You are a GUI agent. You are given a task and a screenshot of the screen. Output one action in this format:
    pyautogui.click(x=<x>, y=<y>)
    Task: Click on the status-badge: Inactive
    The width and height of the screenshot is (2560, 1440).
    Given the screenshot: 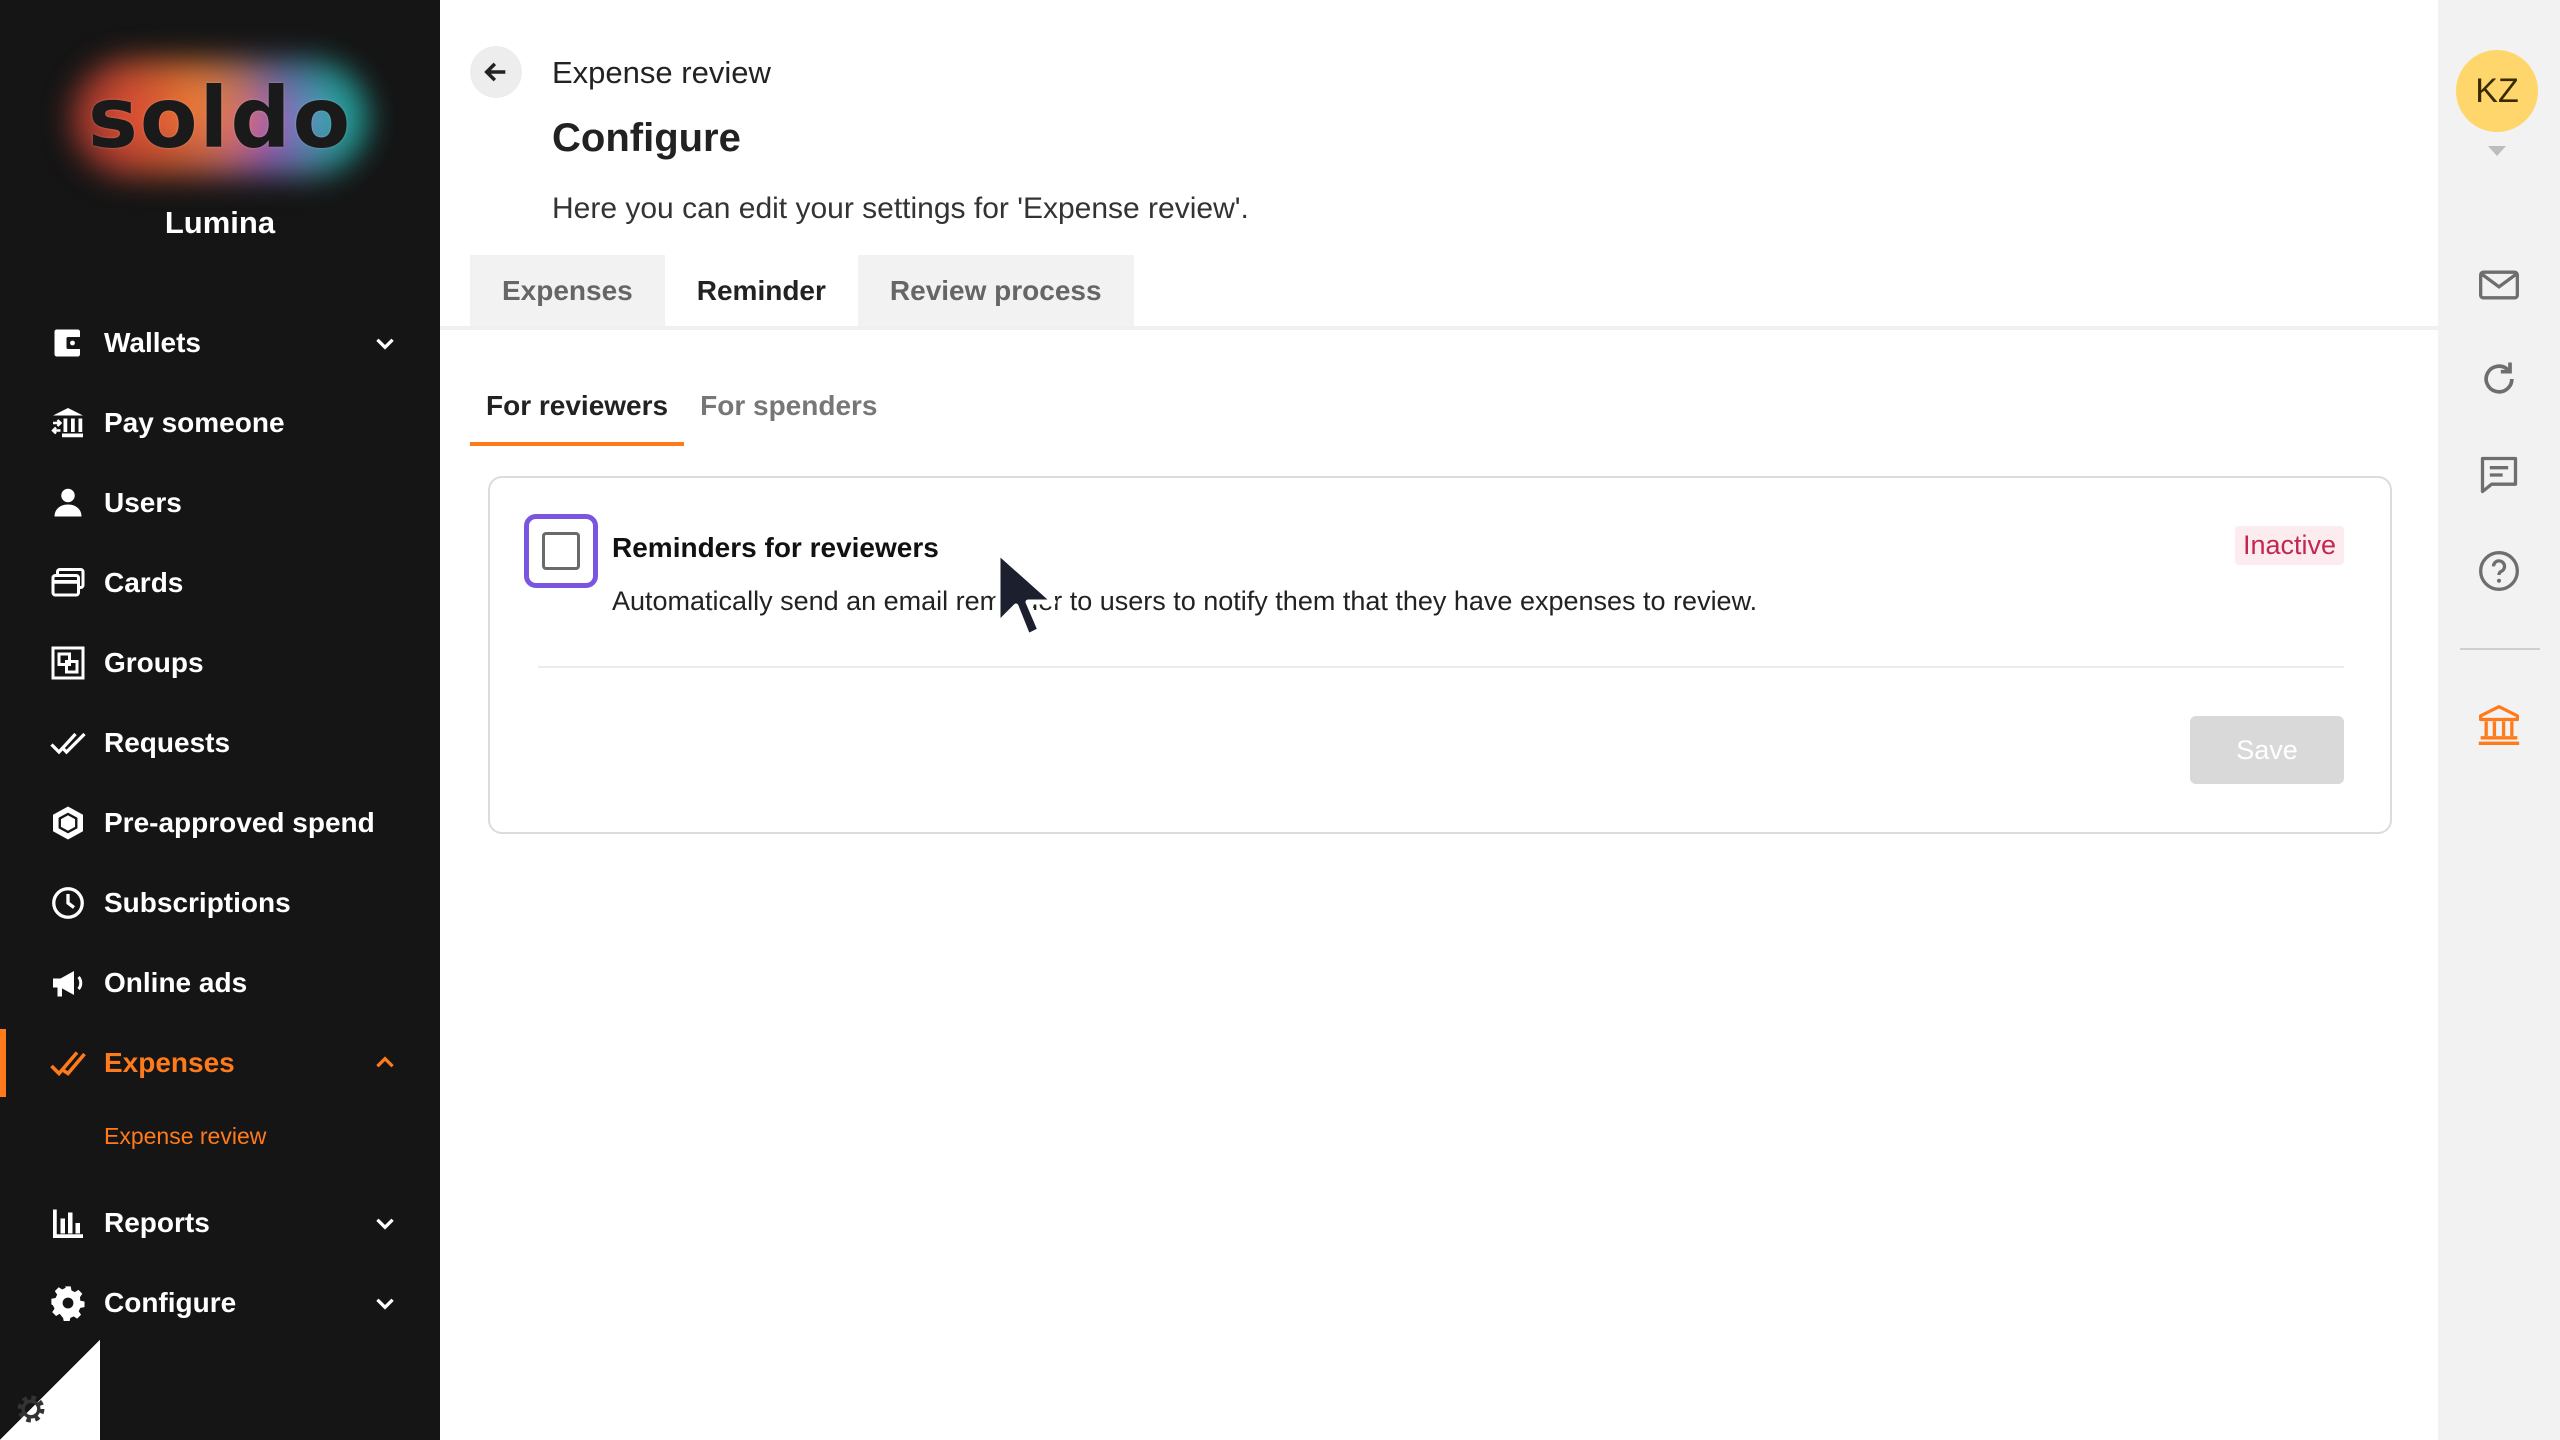 What is the action you would take?
    pyautogui.click(x=2289, y=545)
    